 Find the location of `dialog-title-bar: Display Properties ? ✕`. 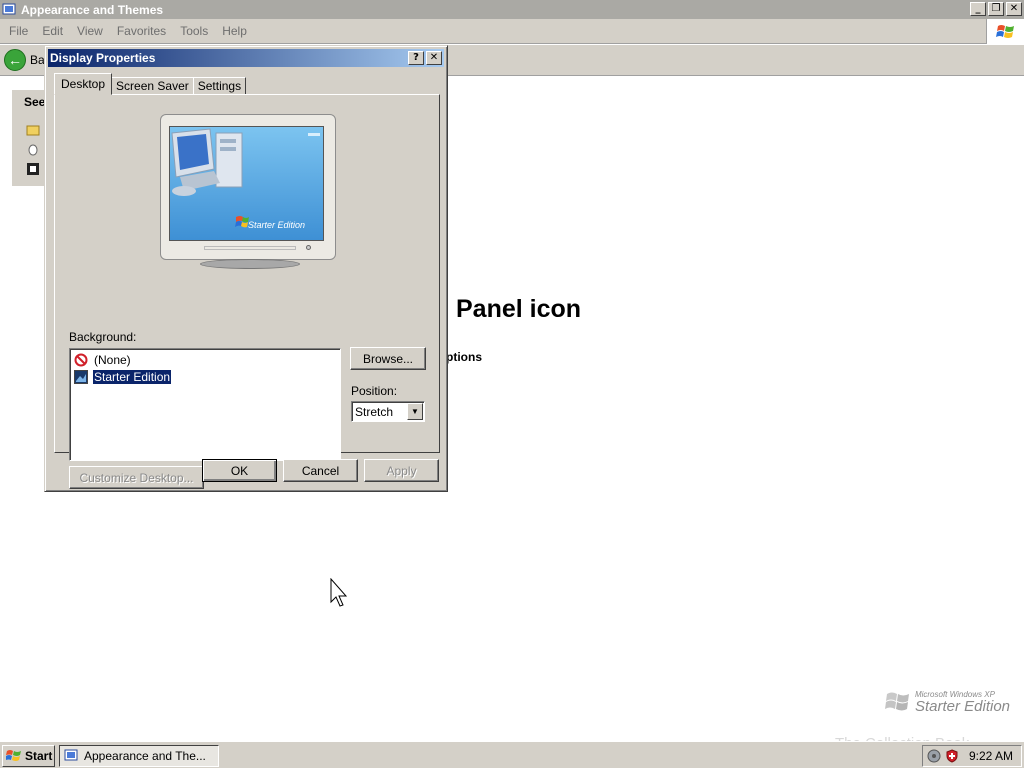

dialog-title-bar: Display Properties ? ✕ is located at coordinates (246, 58).